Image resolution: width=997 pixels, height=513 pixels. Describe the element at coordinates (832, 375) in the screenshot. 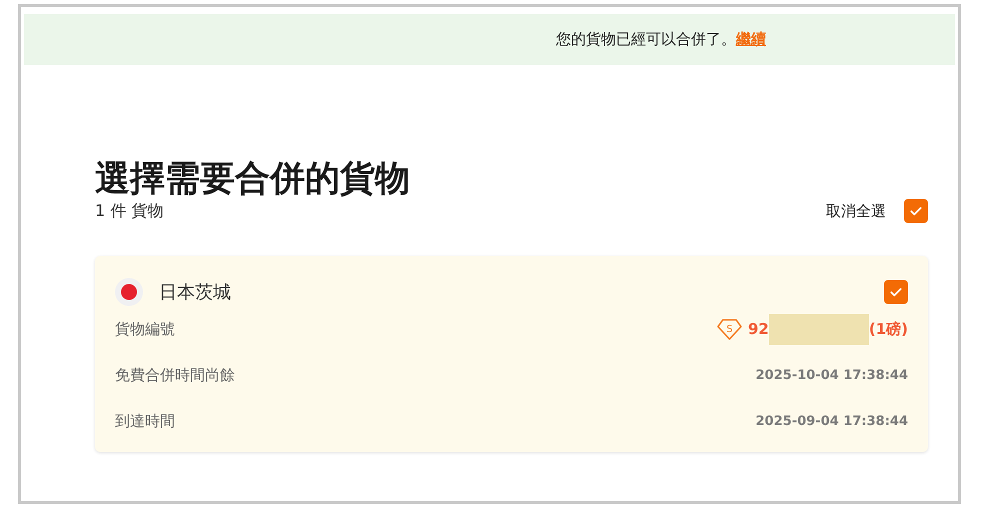

I see `timestamp: 2025-10-04 17:38:44` at that location.